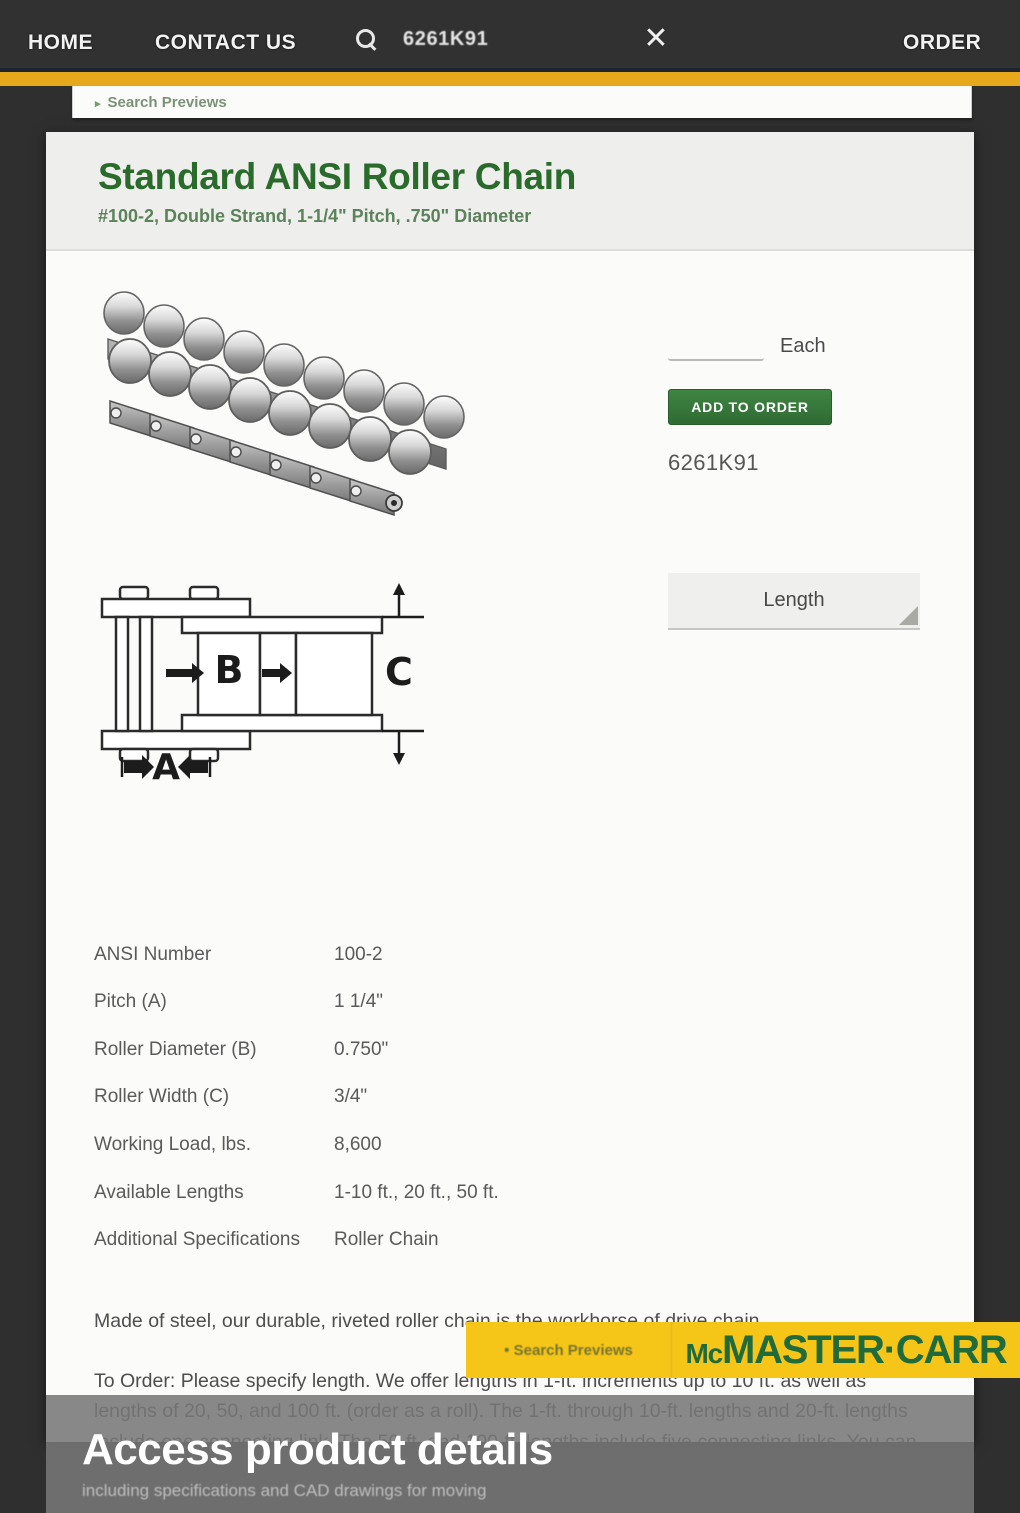 The image size is (1020, 1513). What do you see at coordinates (750, 406) in the screenshot?
I see `add-to-order-button: ADD TO ORDER` at bounding box center [750, 406].